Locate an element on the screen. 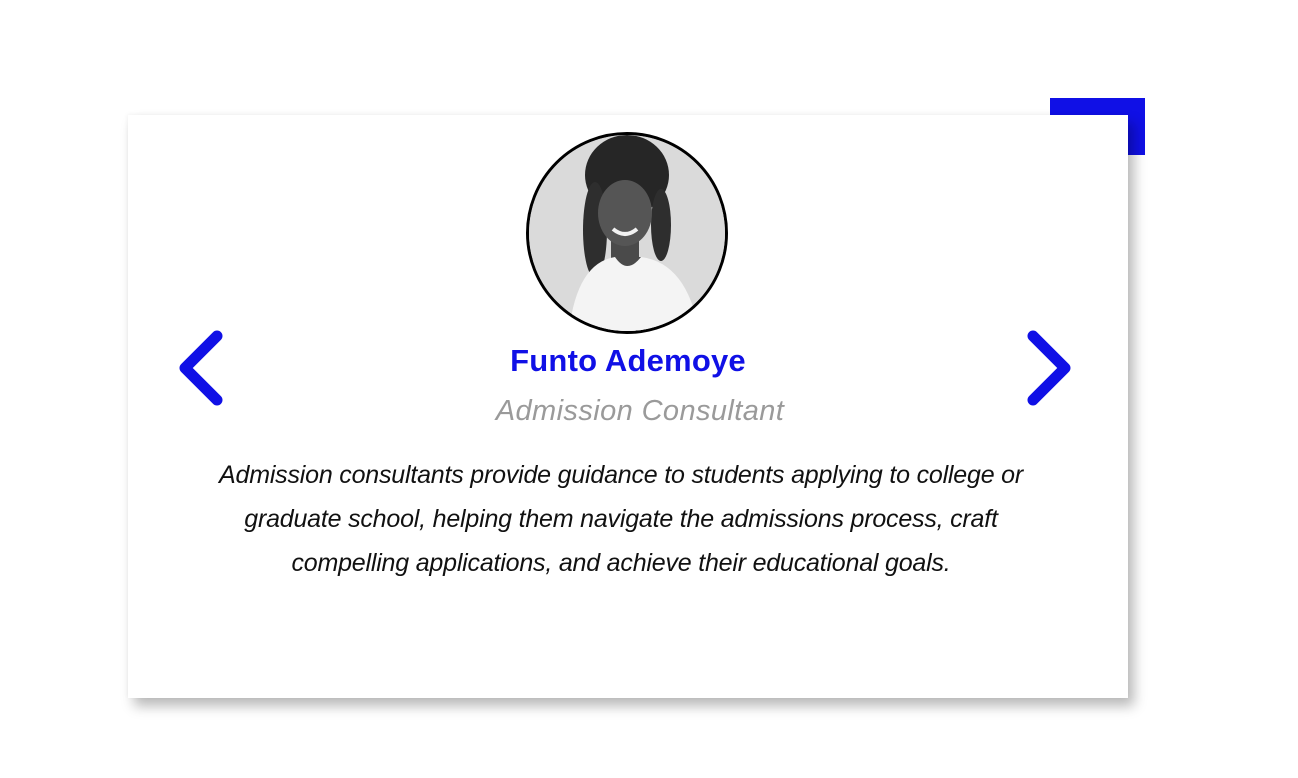  person-role: Admission Consultant is located at coordinates (640, 411).